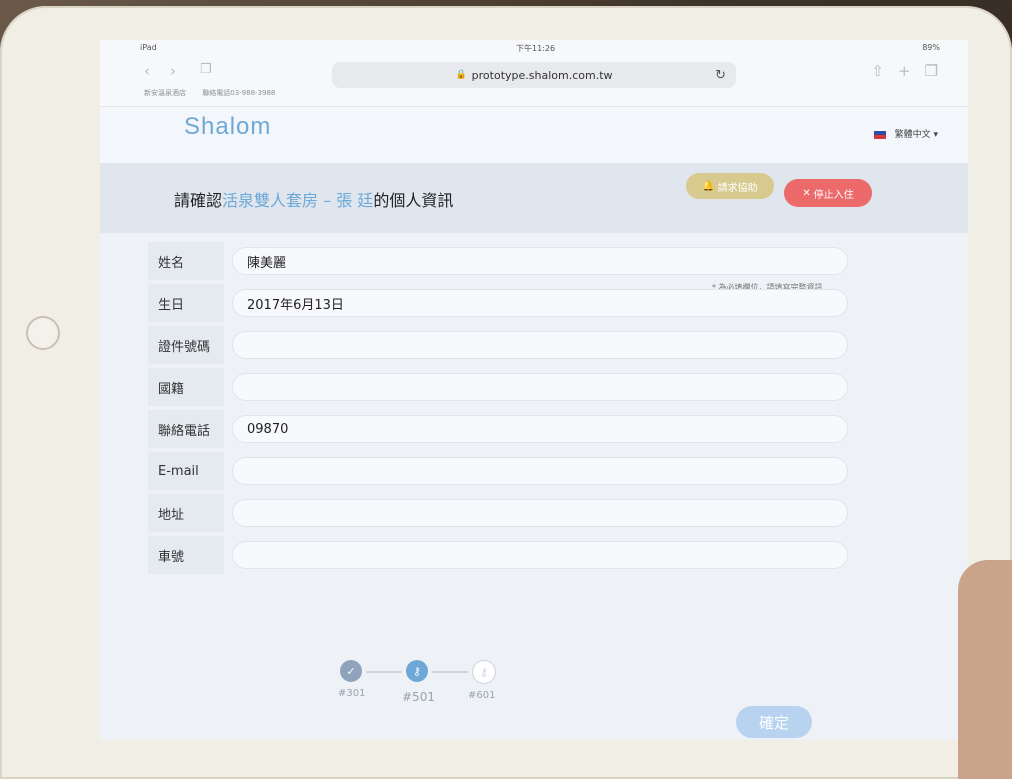 This screenshot has width=1012, height=779. What do you see at coordinates (418, 697) in the screenshot?
I see `step-label: #501` at bounding box center [418, 697].